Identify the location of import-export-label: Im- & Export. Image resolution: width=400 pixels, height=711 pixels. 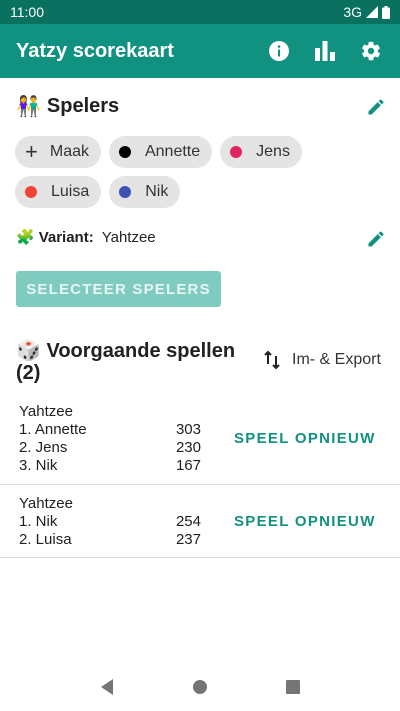
(336, 359).